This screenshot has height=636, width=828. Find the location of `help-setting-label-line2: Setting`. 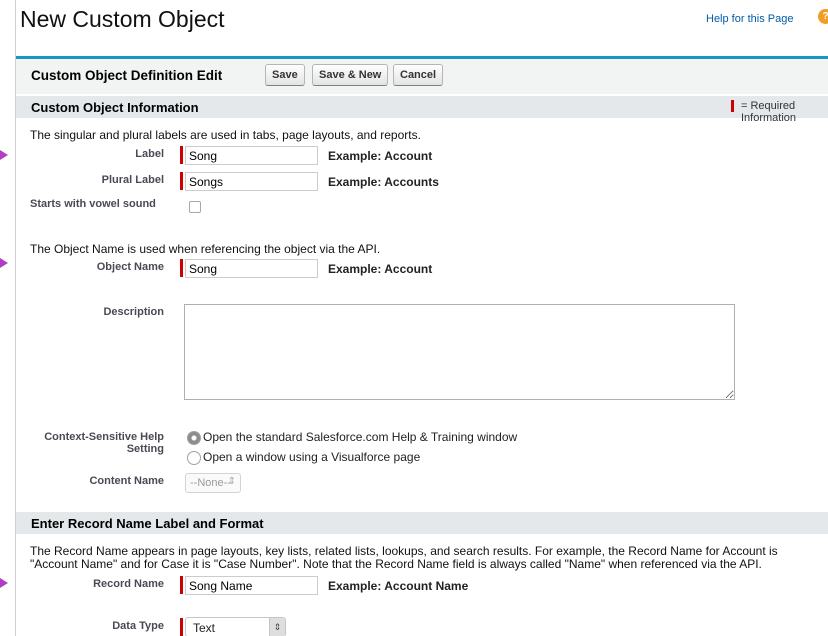

help-setting-label-line2: Setting is located at coordinates (145, 449).